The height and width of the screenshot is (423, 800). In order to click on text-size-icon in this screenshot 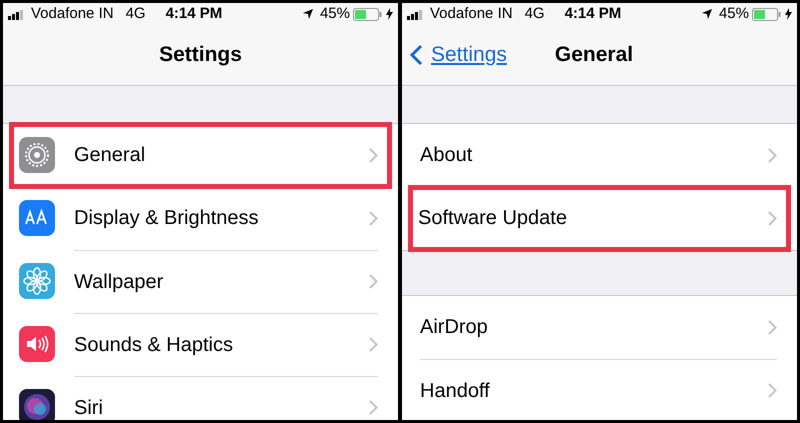, I will do `click(37, 218)`.